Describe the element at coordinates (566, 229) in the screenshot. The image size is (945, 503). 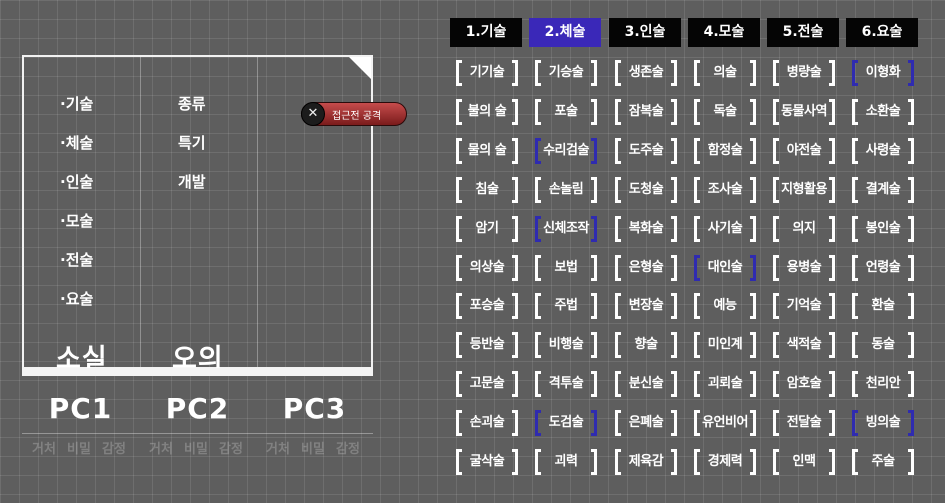
I see `skill-cell: 신체조작` at that location.